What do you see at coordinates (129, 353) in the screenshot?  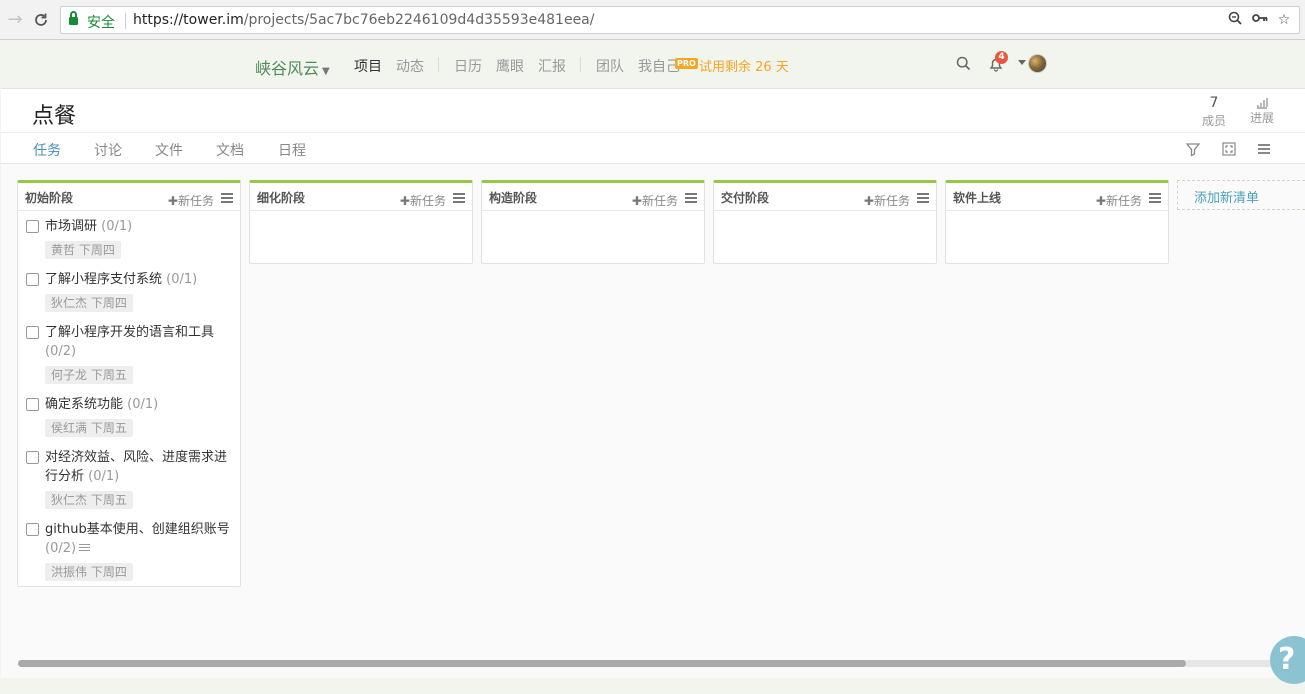 I see `task-item: 了解小程序开发的语言和工具 (0/2) 何子龙 下周五` at bounding box center [129, 353].